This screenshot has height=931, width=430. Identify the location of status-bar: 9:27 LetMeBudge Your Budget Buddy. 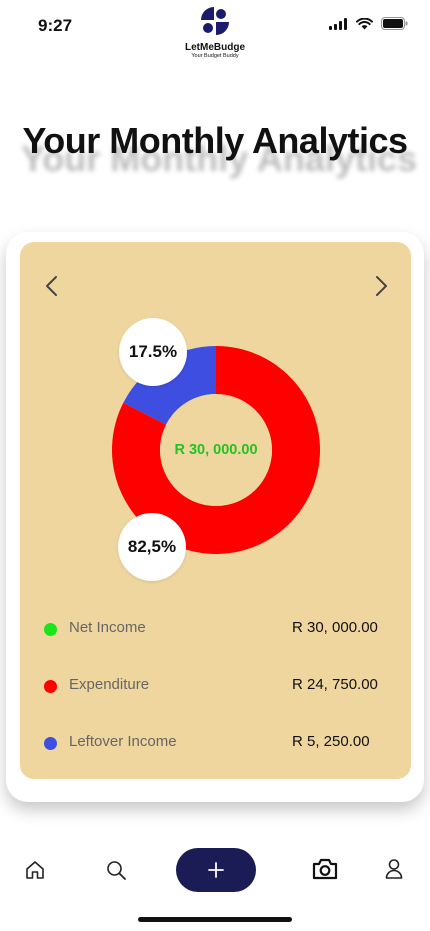
(215, 29).